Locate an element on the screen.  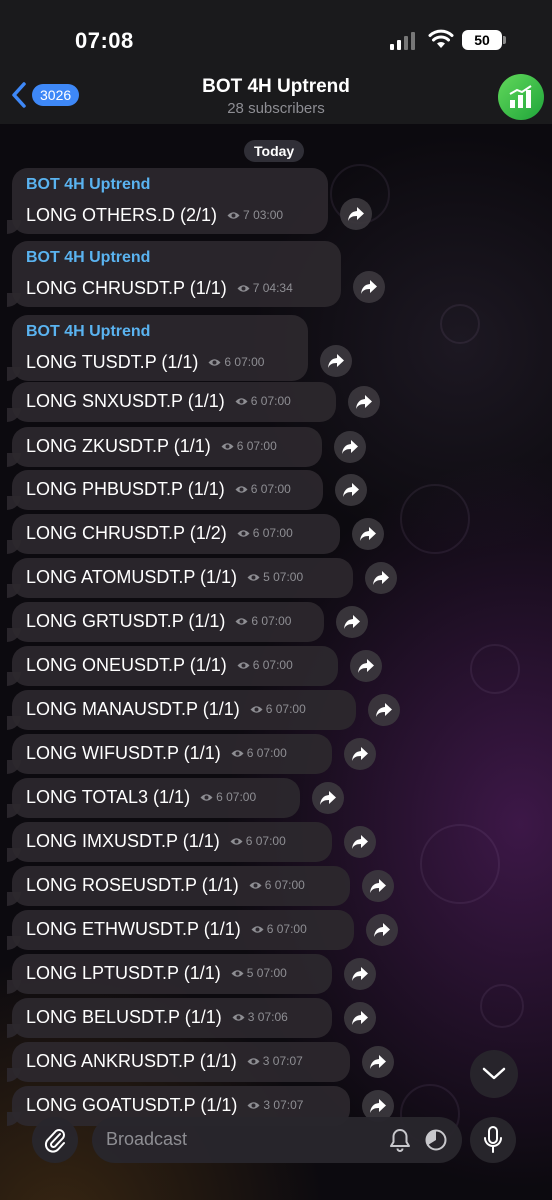
scroll-down-button is located at coordinates (494, 1074).